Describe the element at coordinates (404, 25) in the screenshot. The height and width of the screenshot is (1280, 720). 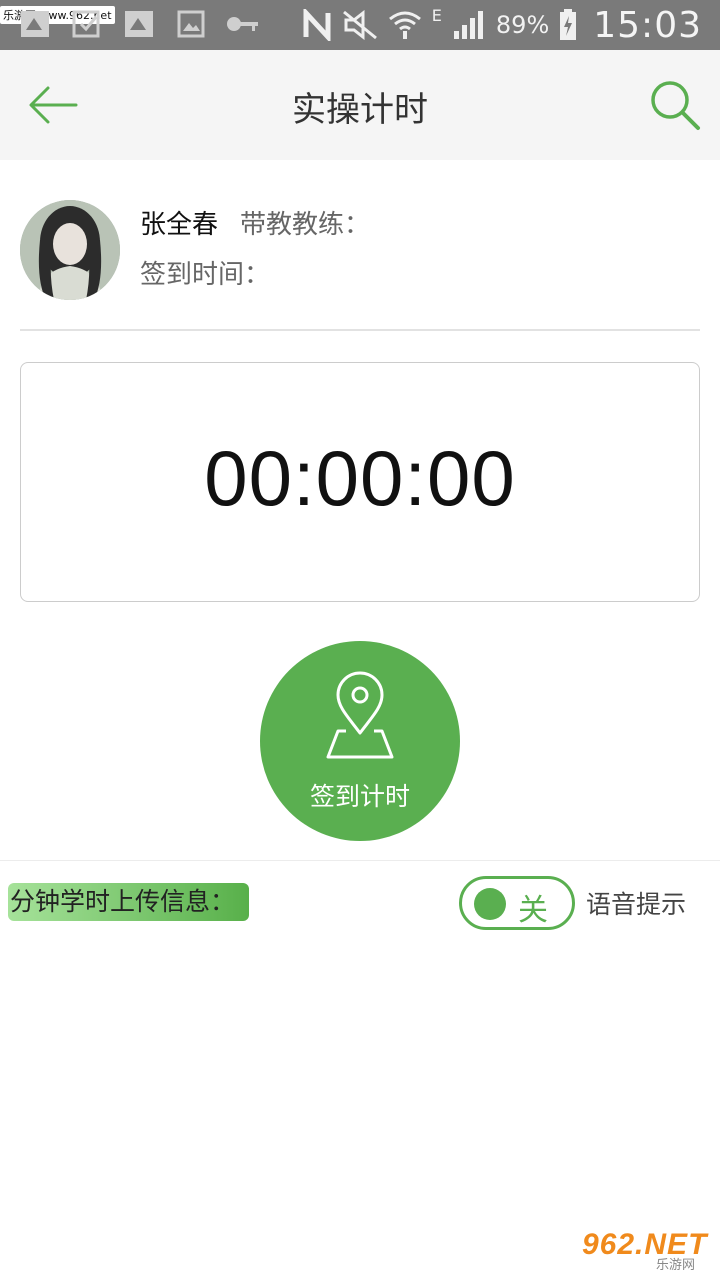
I see `wifi-icon` at that location.